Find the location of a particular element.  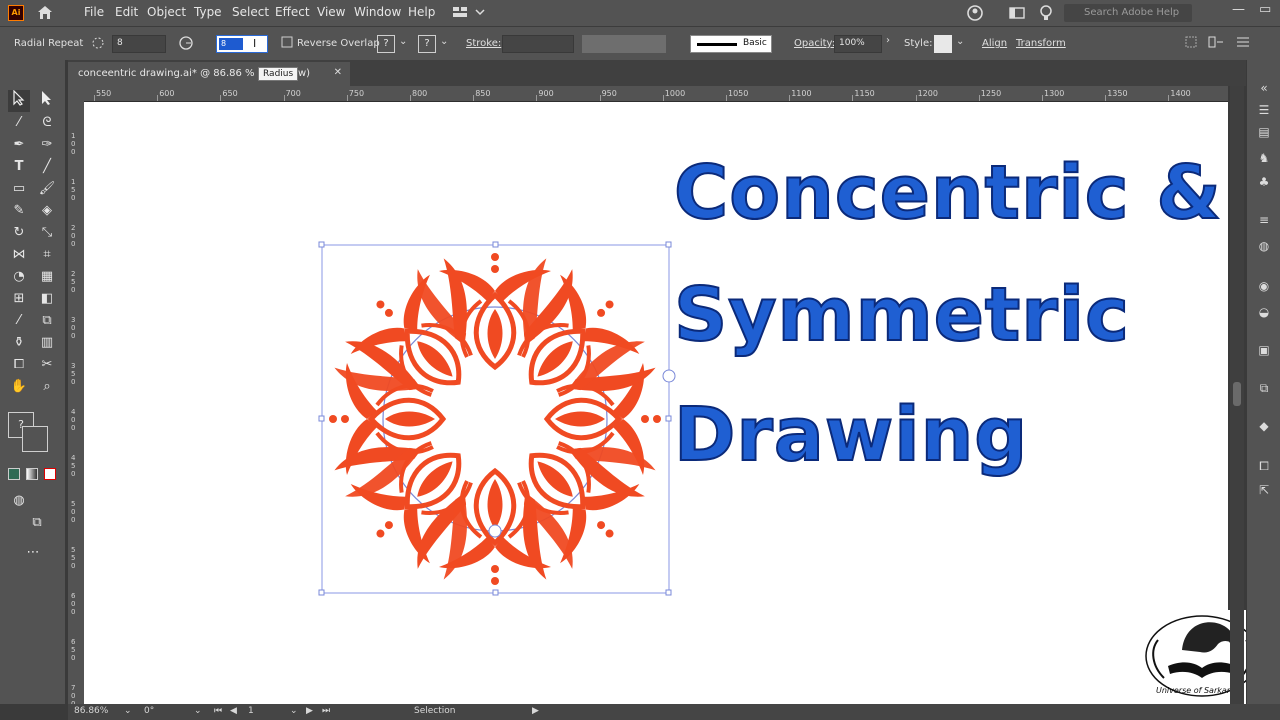

transparency-icon: ◒ is located at coordinates (1264, 312).